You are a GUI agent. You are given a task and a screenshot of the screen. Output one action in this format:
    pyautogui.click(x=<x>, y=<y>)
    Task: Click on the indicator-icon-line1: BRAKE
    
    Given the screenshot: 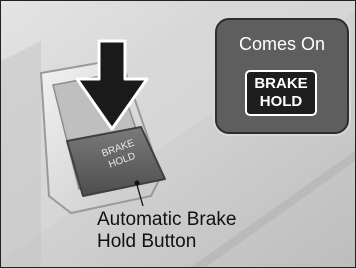 What is the action you would take?
    pyautogui.click(x=281, y=83)
    